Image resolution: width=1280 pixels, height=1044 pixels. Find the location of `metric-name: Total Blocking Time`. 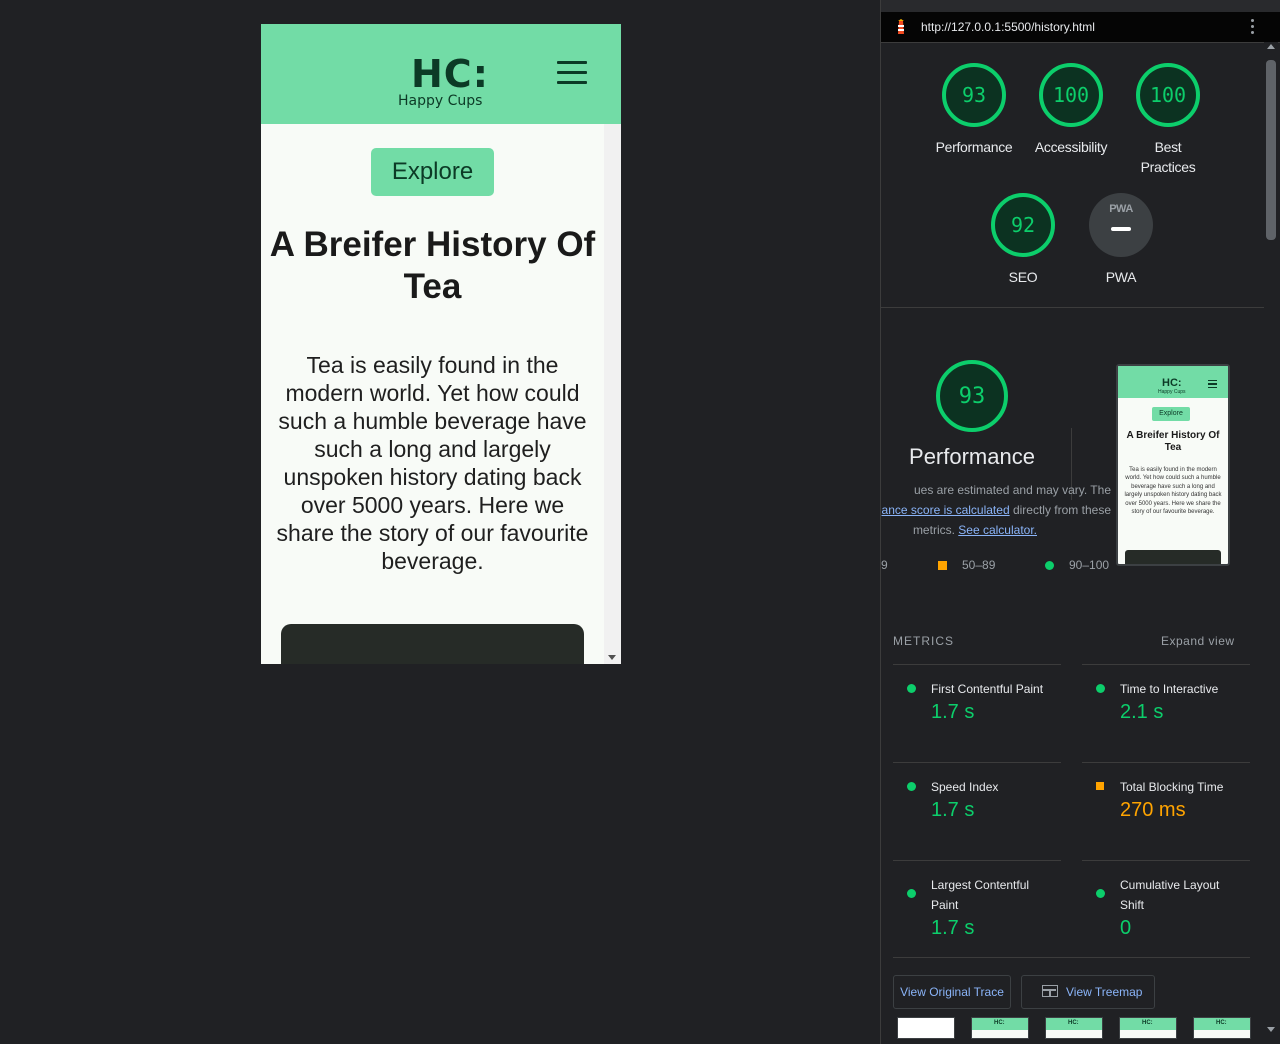

metric-name: Total Blocking Time is located at coordinates (1172, 787).